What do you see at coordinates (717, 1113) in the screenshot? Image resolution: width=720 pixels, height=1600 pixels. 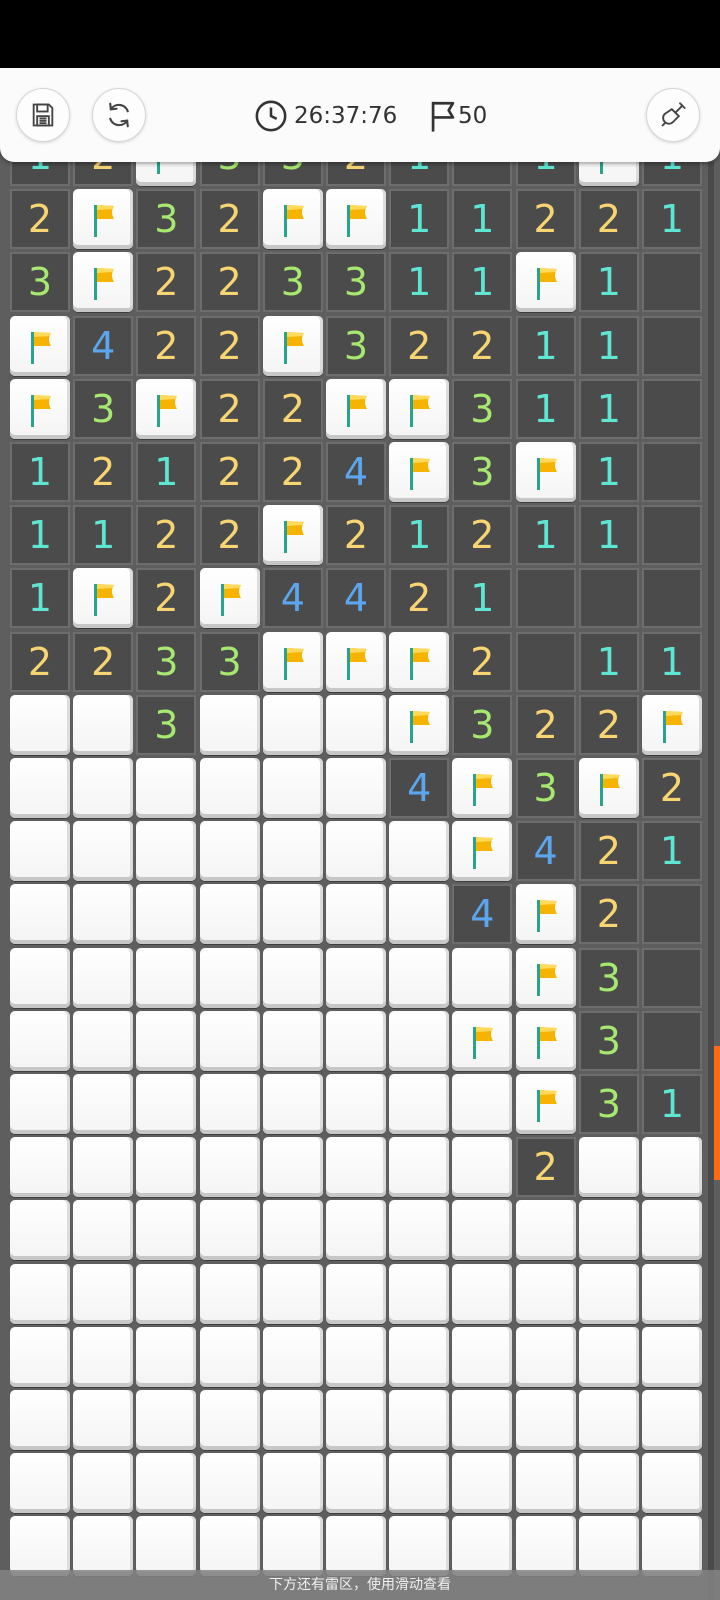 I see `scroll-indicator` at bounding box center [717, 1113].